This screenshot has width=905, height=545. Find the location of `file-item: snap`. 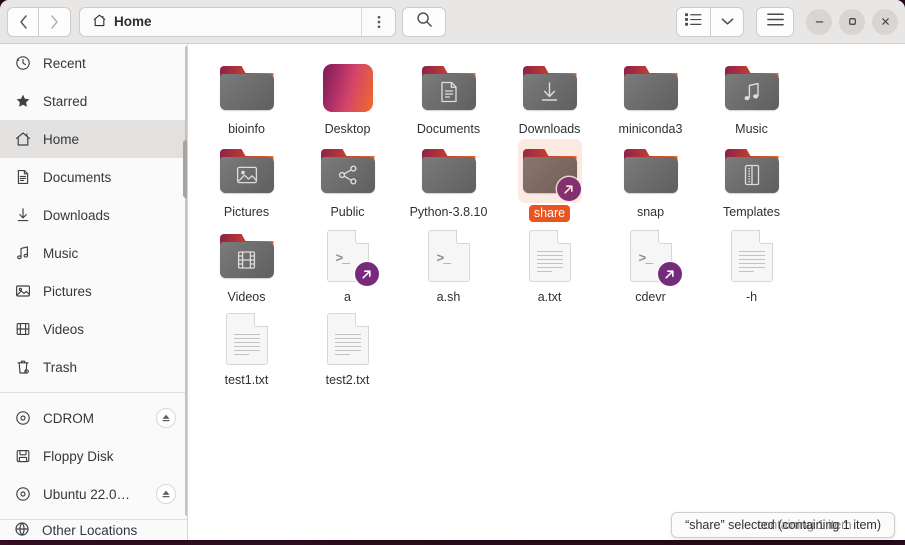

file-item: snap is located at coordinates (650, 179).